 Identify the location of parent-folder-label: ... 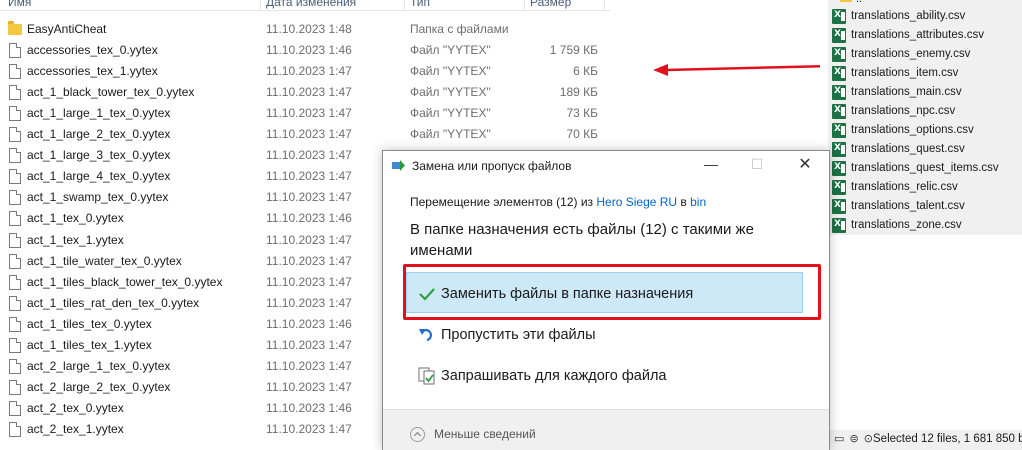
(859, 2).